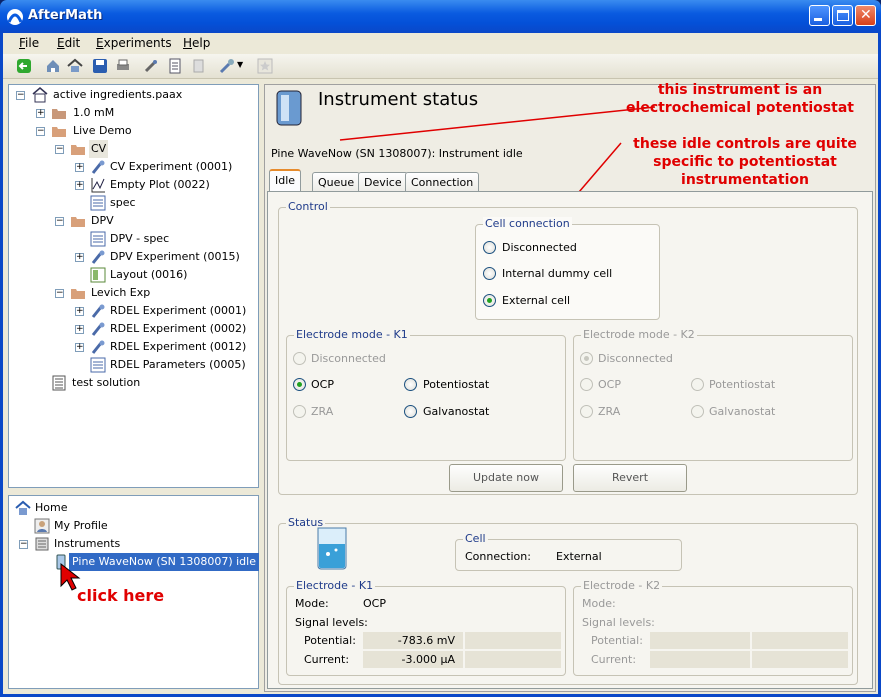 The height and width of the screenshot is (697, 881). I want to click on nav-home: Home, so click(51, 508).